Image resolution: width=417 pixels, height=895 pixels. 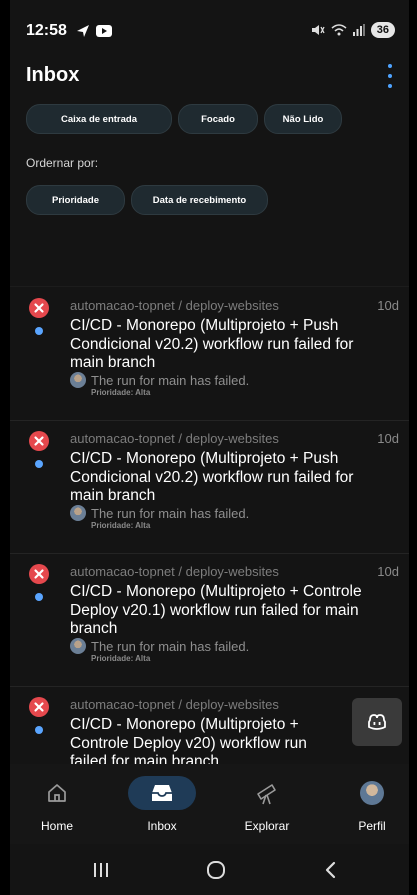 I want to click on sort-label: Ordernar por:, so click(x=62, y=163).